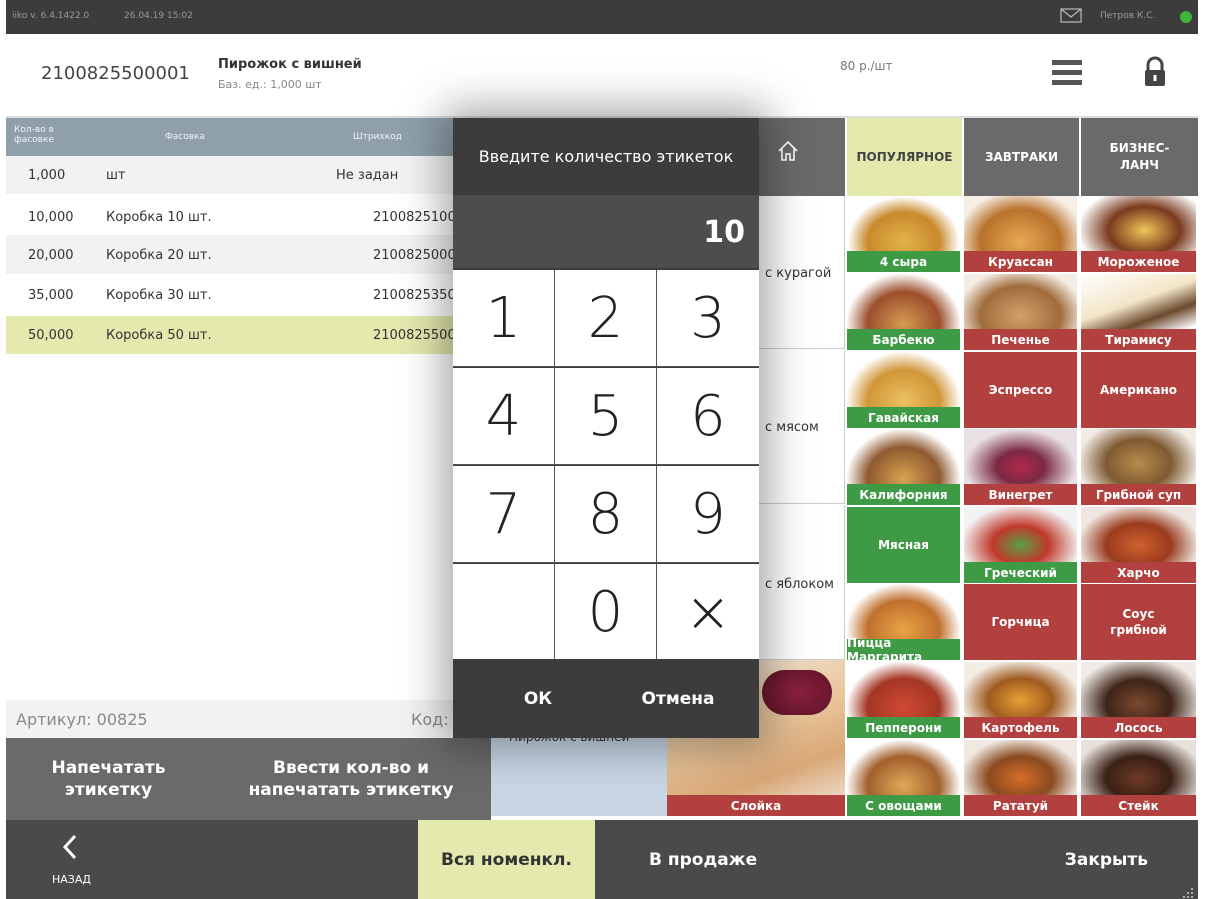 This screenshot has height=899, width=1205. What do you see at coordinates (802, 272) in the screenshot?
I see `item-kuraga: с курагой` at bounding box center [802, 272].